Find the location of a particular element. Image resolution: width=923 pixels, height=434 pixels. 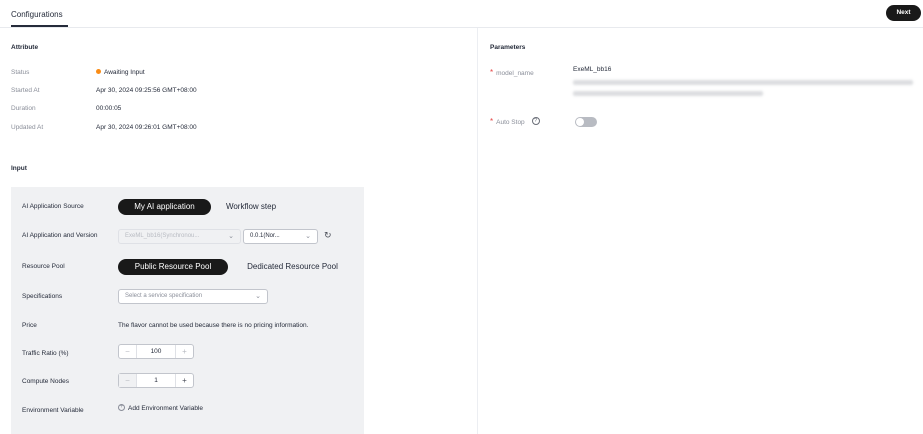

compute-nodes-label: Compute Nodes is located at coordinates (45, 381).